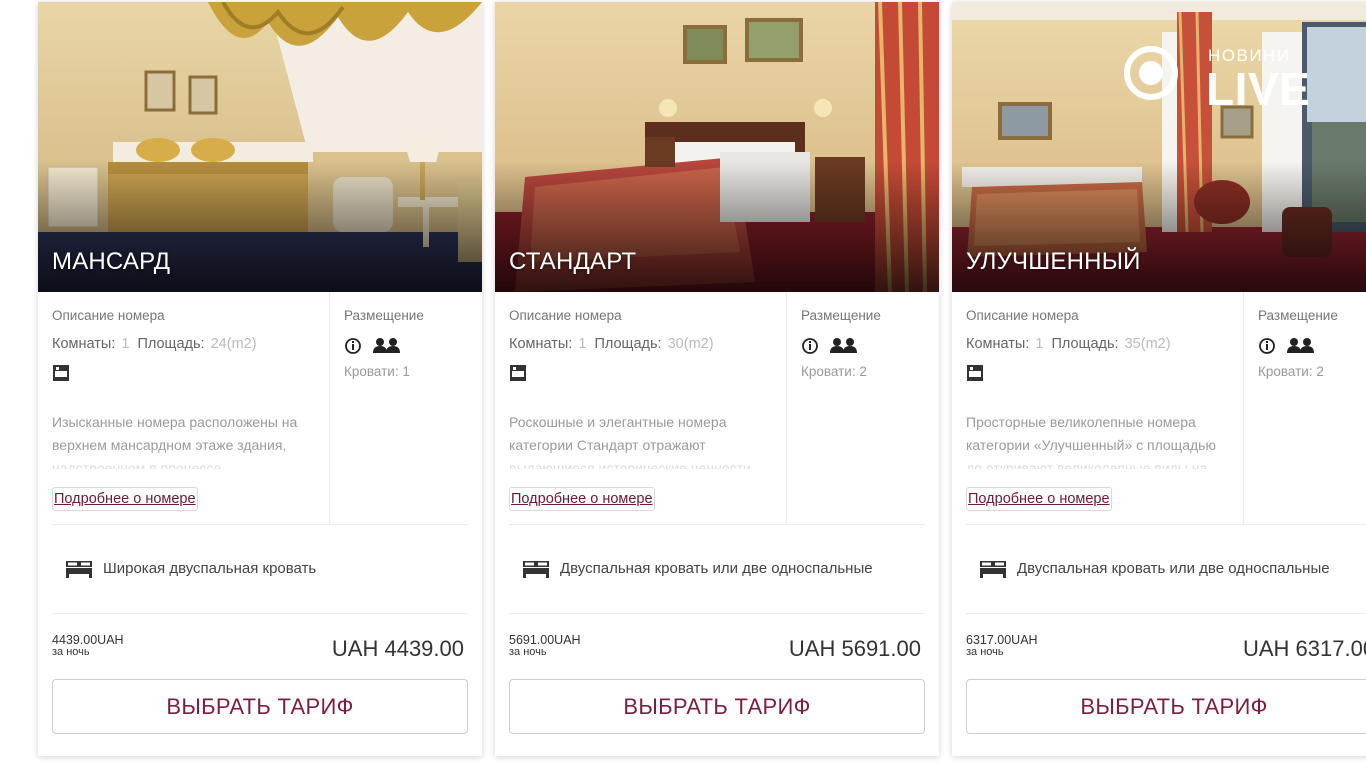  Describe the element at coordinates (1151, 73) in the screenshot. I see `watermark-dot-icon` at that location.